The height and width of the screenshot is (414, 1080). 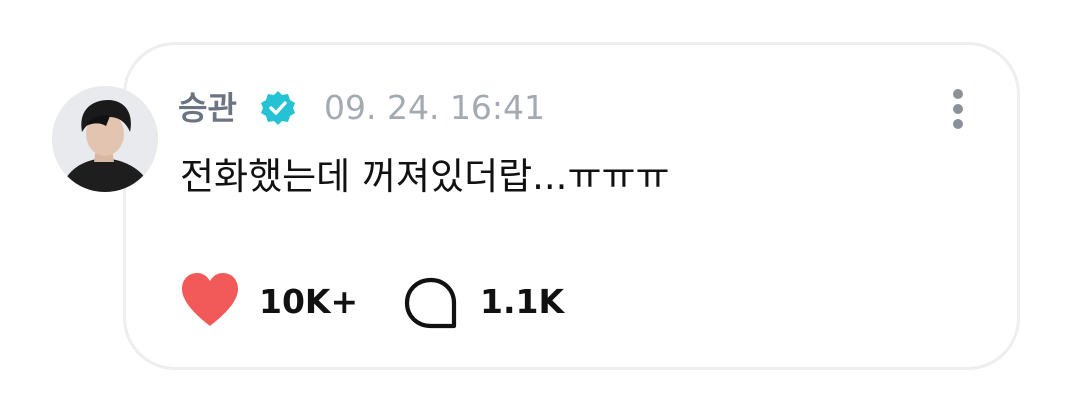 I want to click on post-timestamp: 09. 24. 16:41, so click(x=435, y=107).